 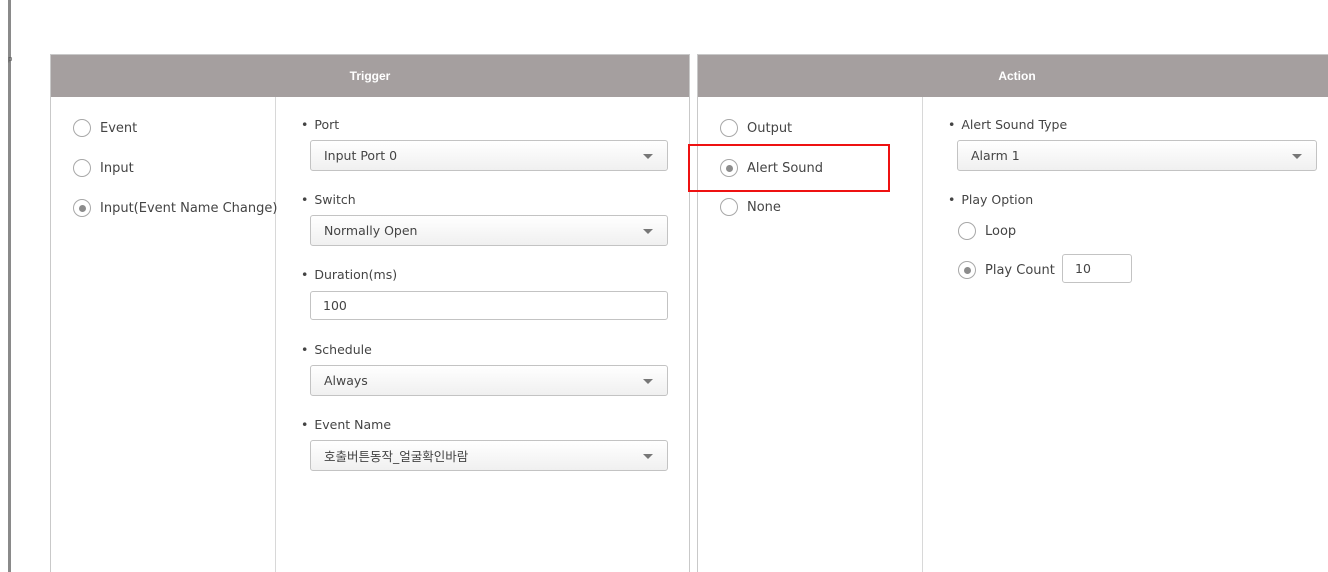 What do you see at coordinates (335, 305) in the screenshot?
I see `duration-input-value: 100` at bounding box center [335, 305].